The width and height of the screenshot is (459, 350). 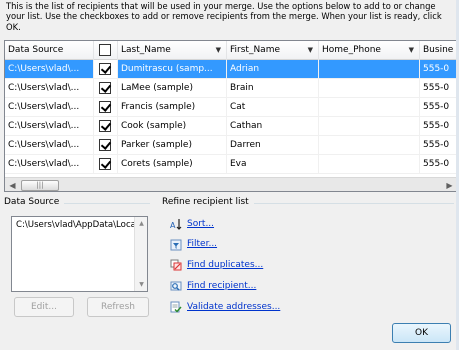 What do you see at coordinates (449, 184) in the screenshot?
I see `scroll-right-icon: ▶` at bounding box center [449, 184].